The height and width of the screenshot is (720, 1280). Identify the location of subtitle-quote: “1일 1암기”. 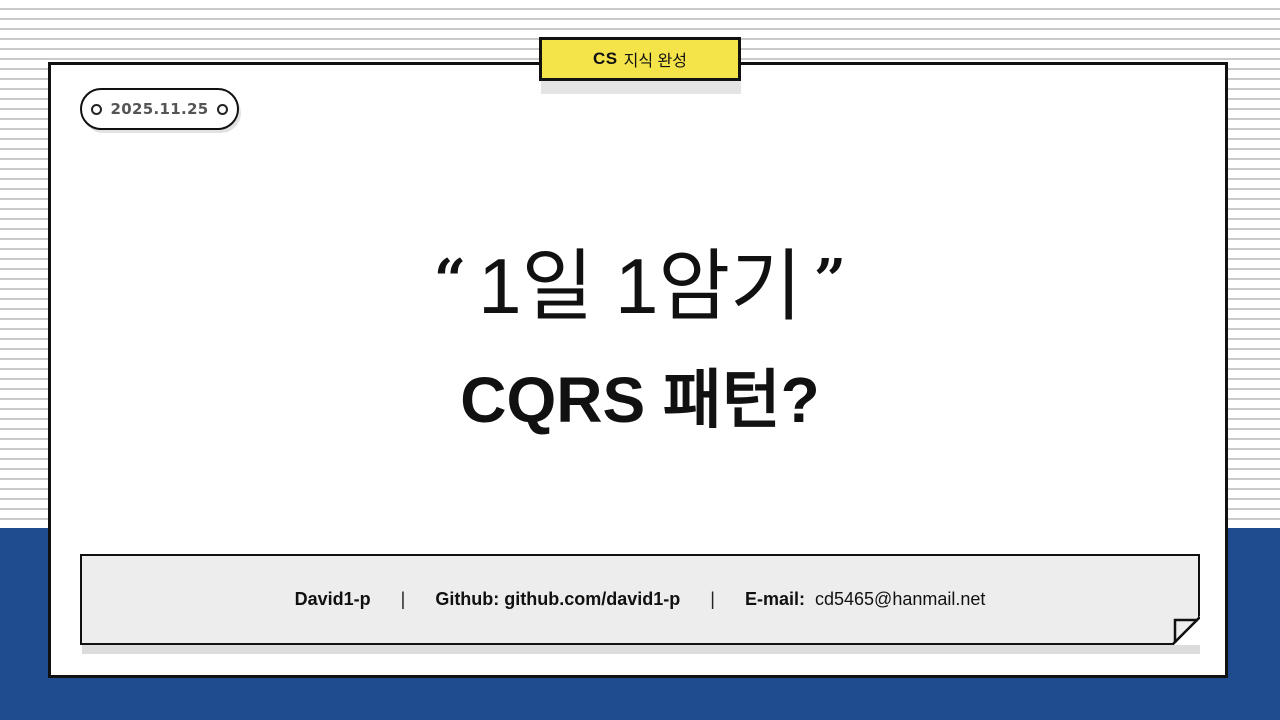
(640, 283).